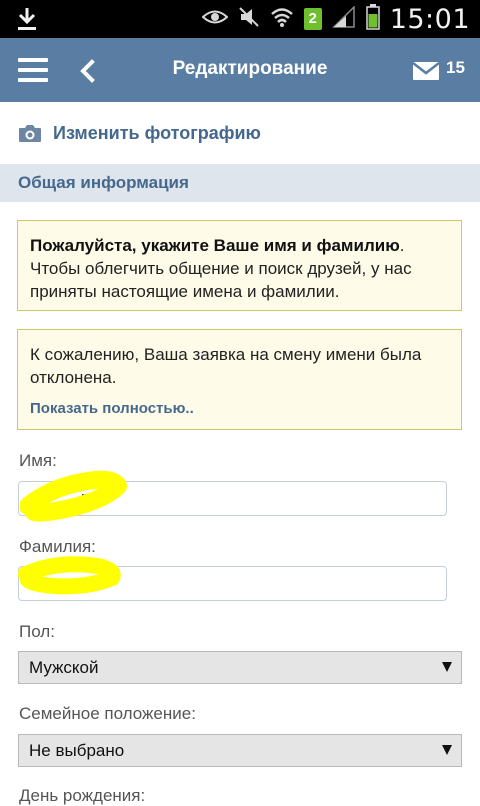 This screenshot has width=480, height=806. What do you see at coordinates (77, 750) in the screenshot?
I see `marital-selected-value: Не выбрано` at bounding box center [77, 750].